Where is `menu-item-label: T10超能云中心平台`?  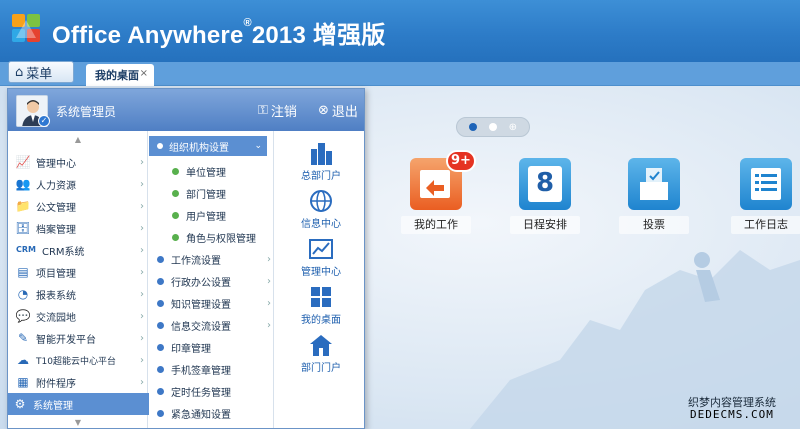
menu-item-label: T10超能云中心平台 is located at coordinates (76, 361).